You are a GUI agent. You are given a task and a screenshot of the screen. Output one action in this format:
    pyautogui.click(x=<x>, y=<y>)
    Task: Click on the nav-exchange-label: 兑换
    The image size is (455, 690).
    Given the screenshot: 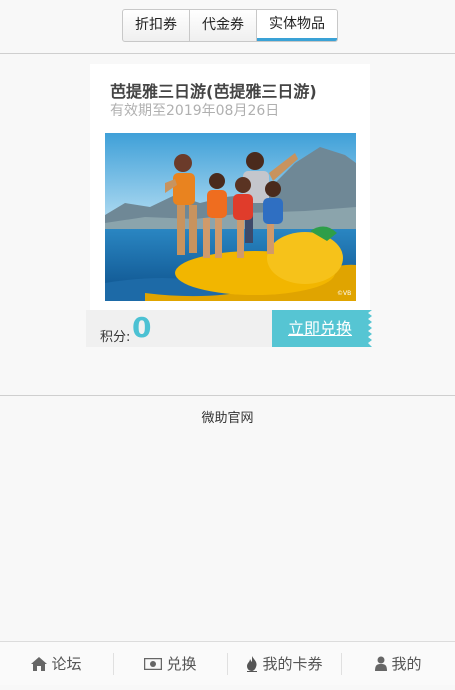 What is the action you would take?
    pyautogui.click(x=181, y=664)
    